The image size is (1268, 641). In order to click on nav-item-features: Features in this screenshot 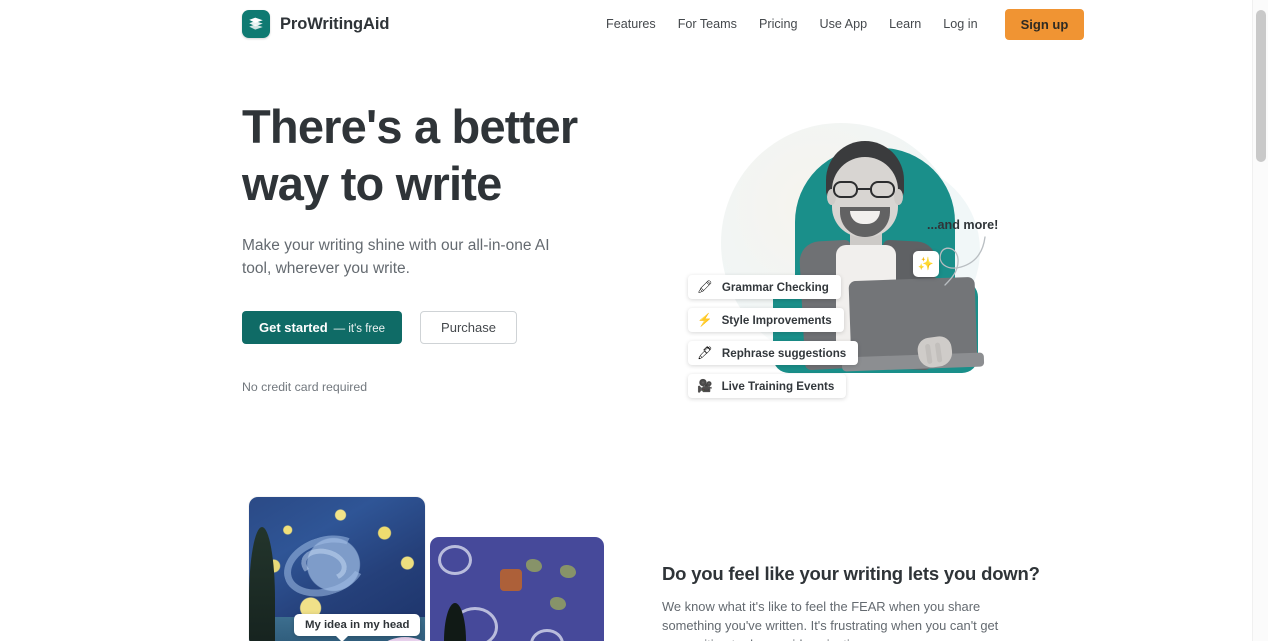, I will do `click(633, 24)`.